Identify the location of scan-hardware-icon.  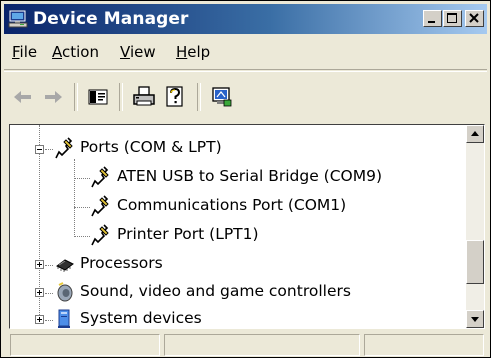
(222, 97).